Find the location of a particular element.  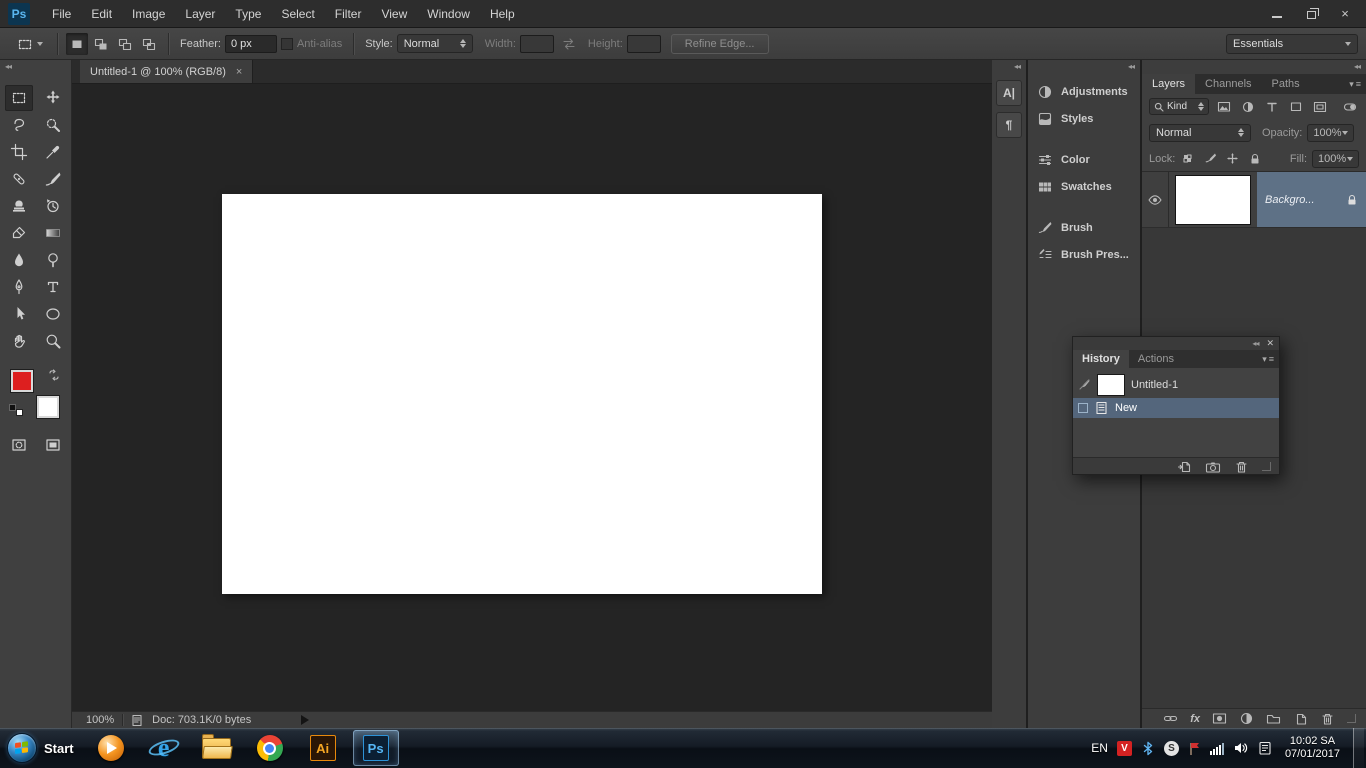

tab-channels: Channels is located at coordinates (1228, 84).